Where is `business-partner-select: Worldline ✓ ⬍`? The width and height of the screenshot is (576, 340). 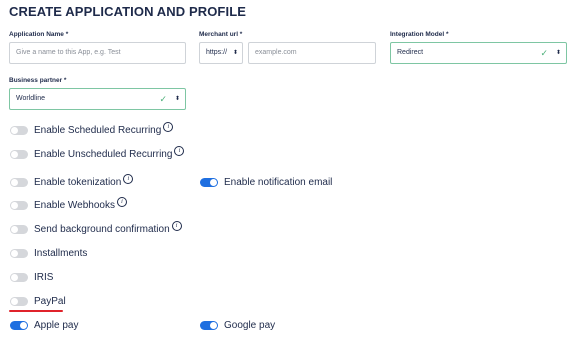 business-partner-select: Worldline ✓ ⬍ is located at coordinates (97, 99).